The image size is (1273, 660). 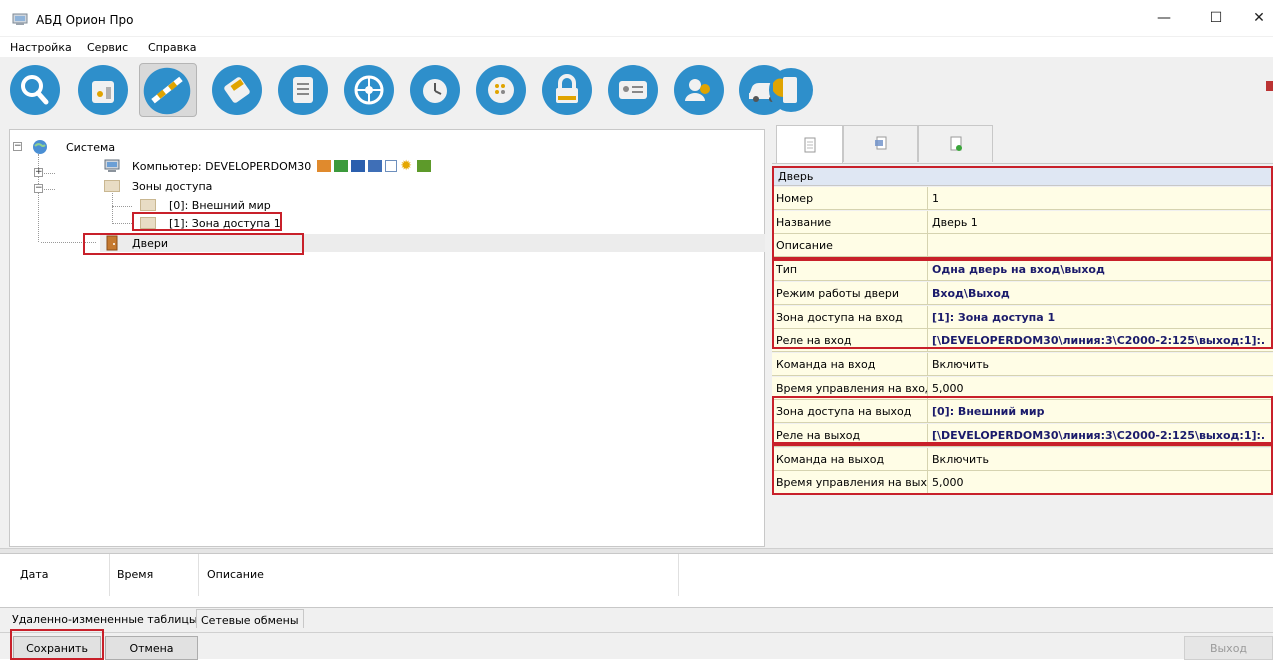 I want to click on property-key: Реле на выход, so click(x=818, y=435).